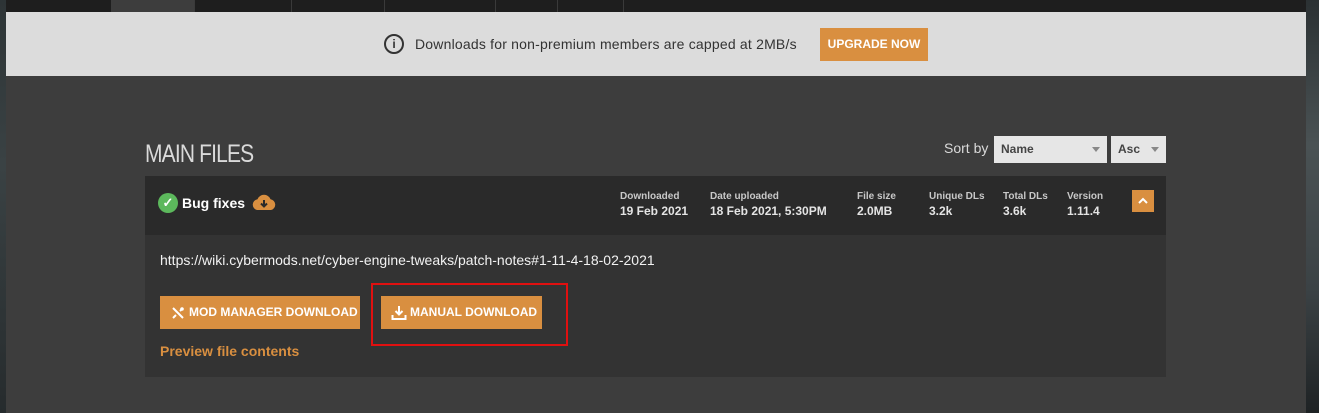 This screenshot has width=1319, height=413. I want to click on stat-value: 19 Feb 2021, so click(654, 211).